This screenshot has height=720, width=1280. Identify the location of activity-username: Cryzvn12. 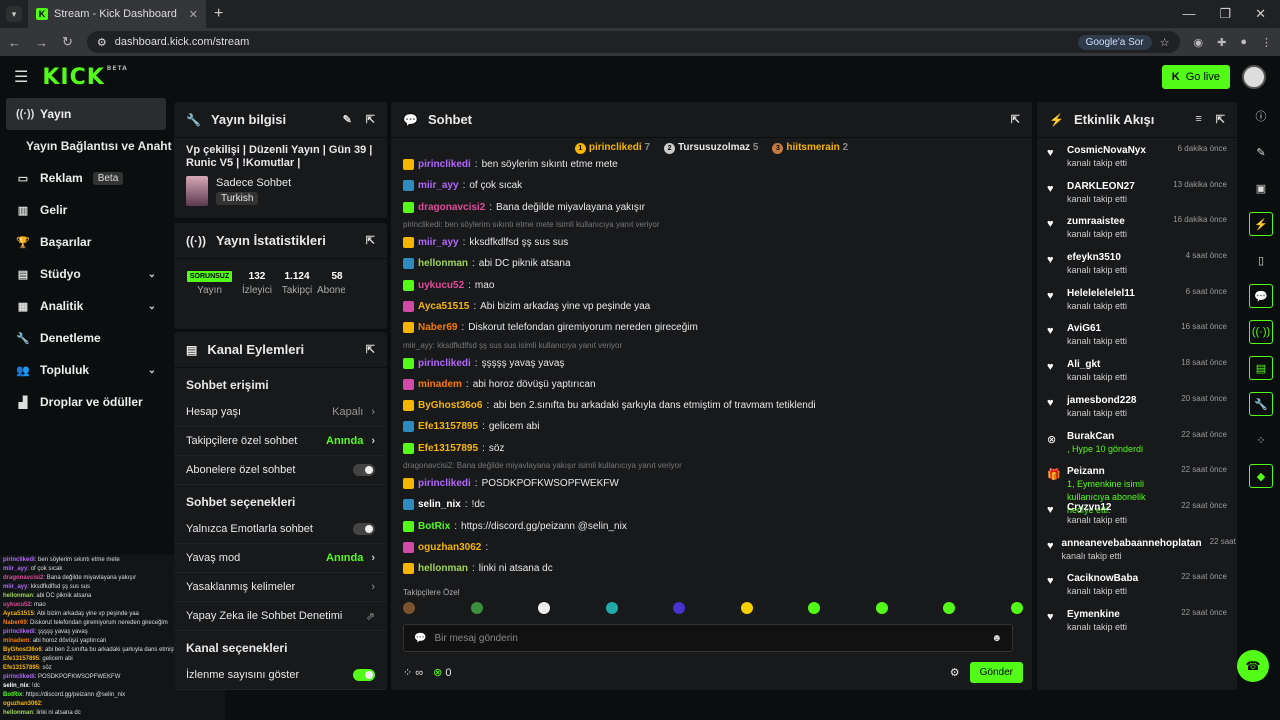
(1120, 507).